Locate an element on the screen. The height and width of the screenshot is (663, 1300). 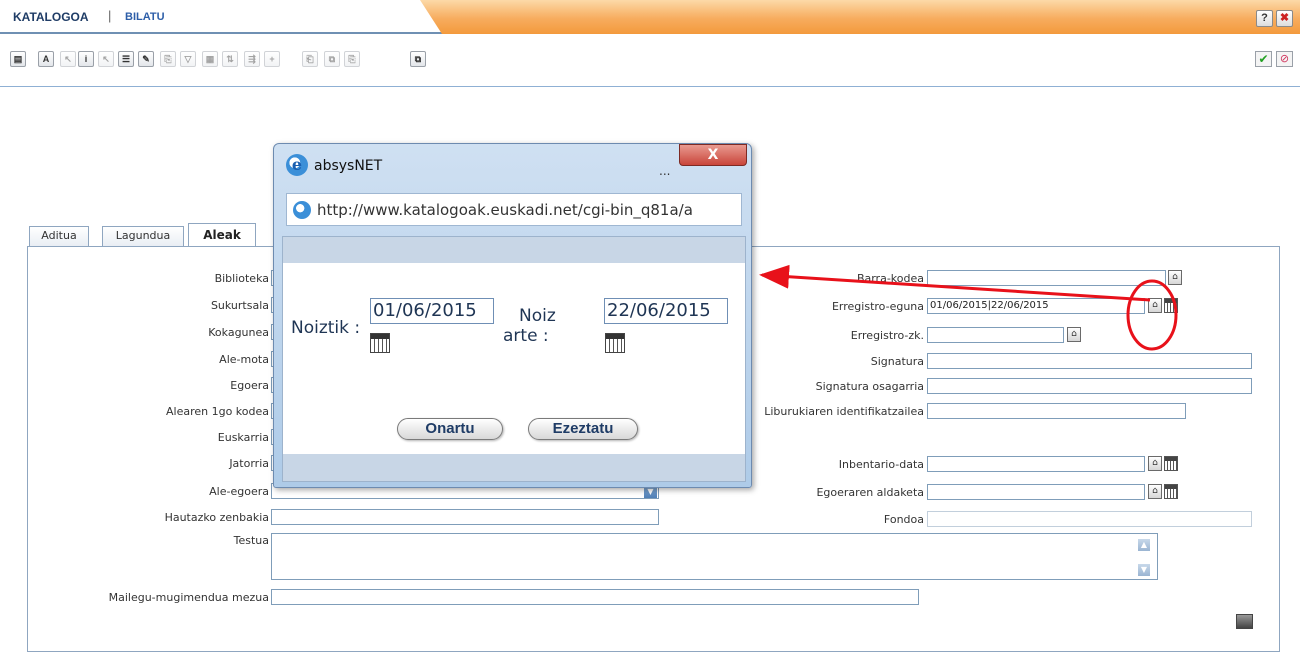
browser-e-icon is located at coordinates (302, 210).